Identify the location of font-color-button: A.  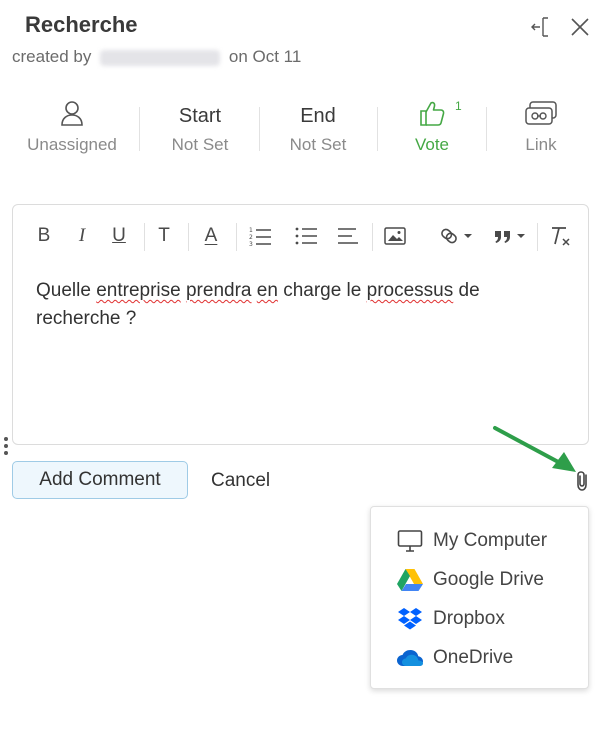
(211, 236).